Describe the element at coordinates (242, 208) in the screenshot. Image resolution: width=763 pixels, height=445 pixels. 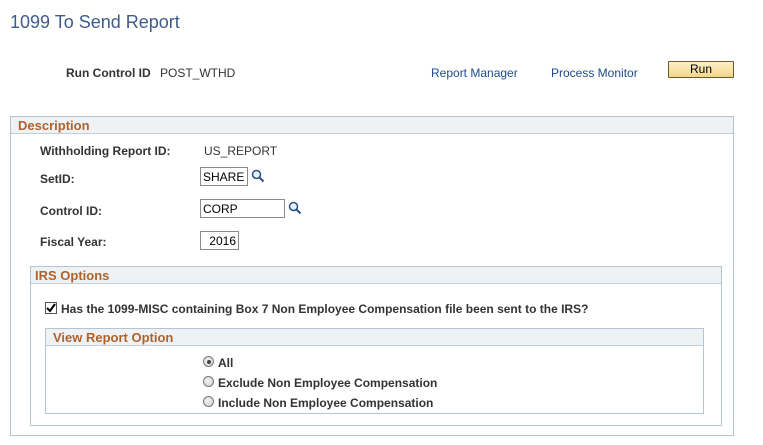
I see `control-id-field` at that location.